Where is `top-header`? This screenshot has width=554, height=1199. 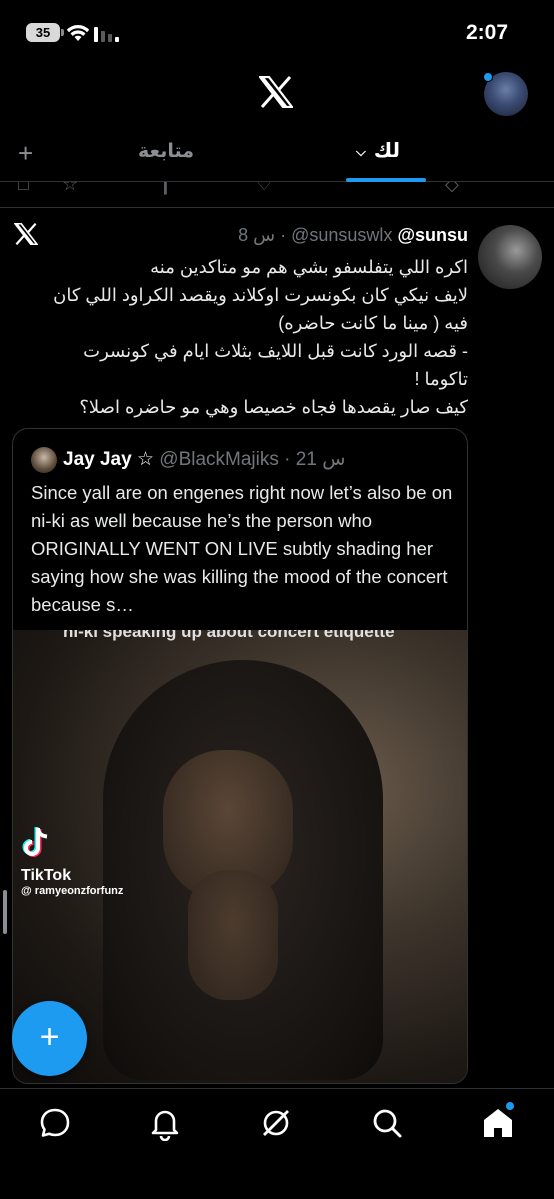
top-header is located at coordinates (277, 94).